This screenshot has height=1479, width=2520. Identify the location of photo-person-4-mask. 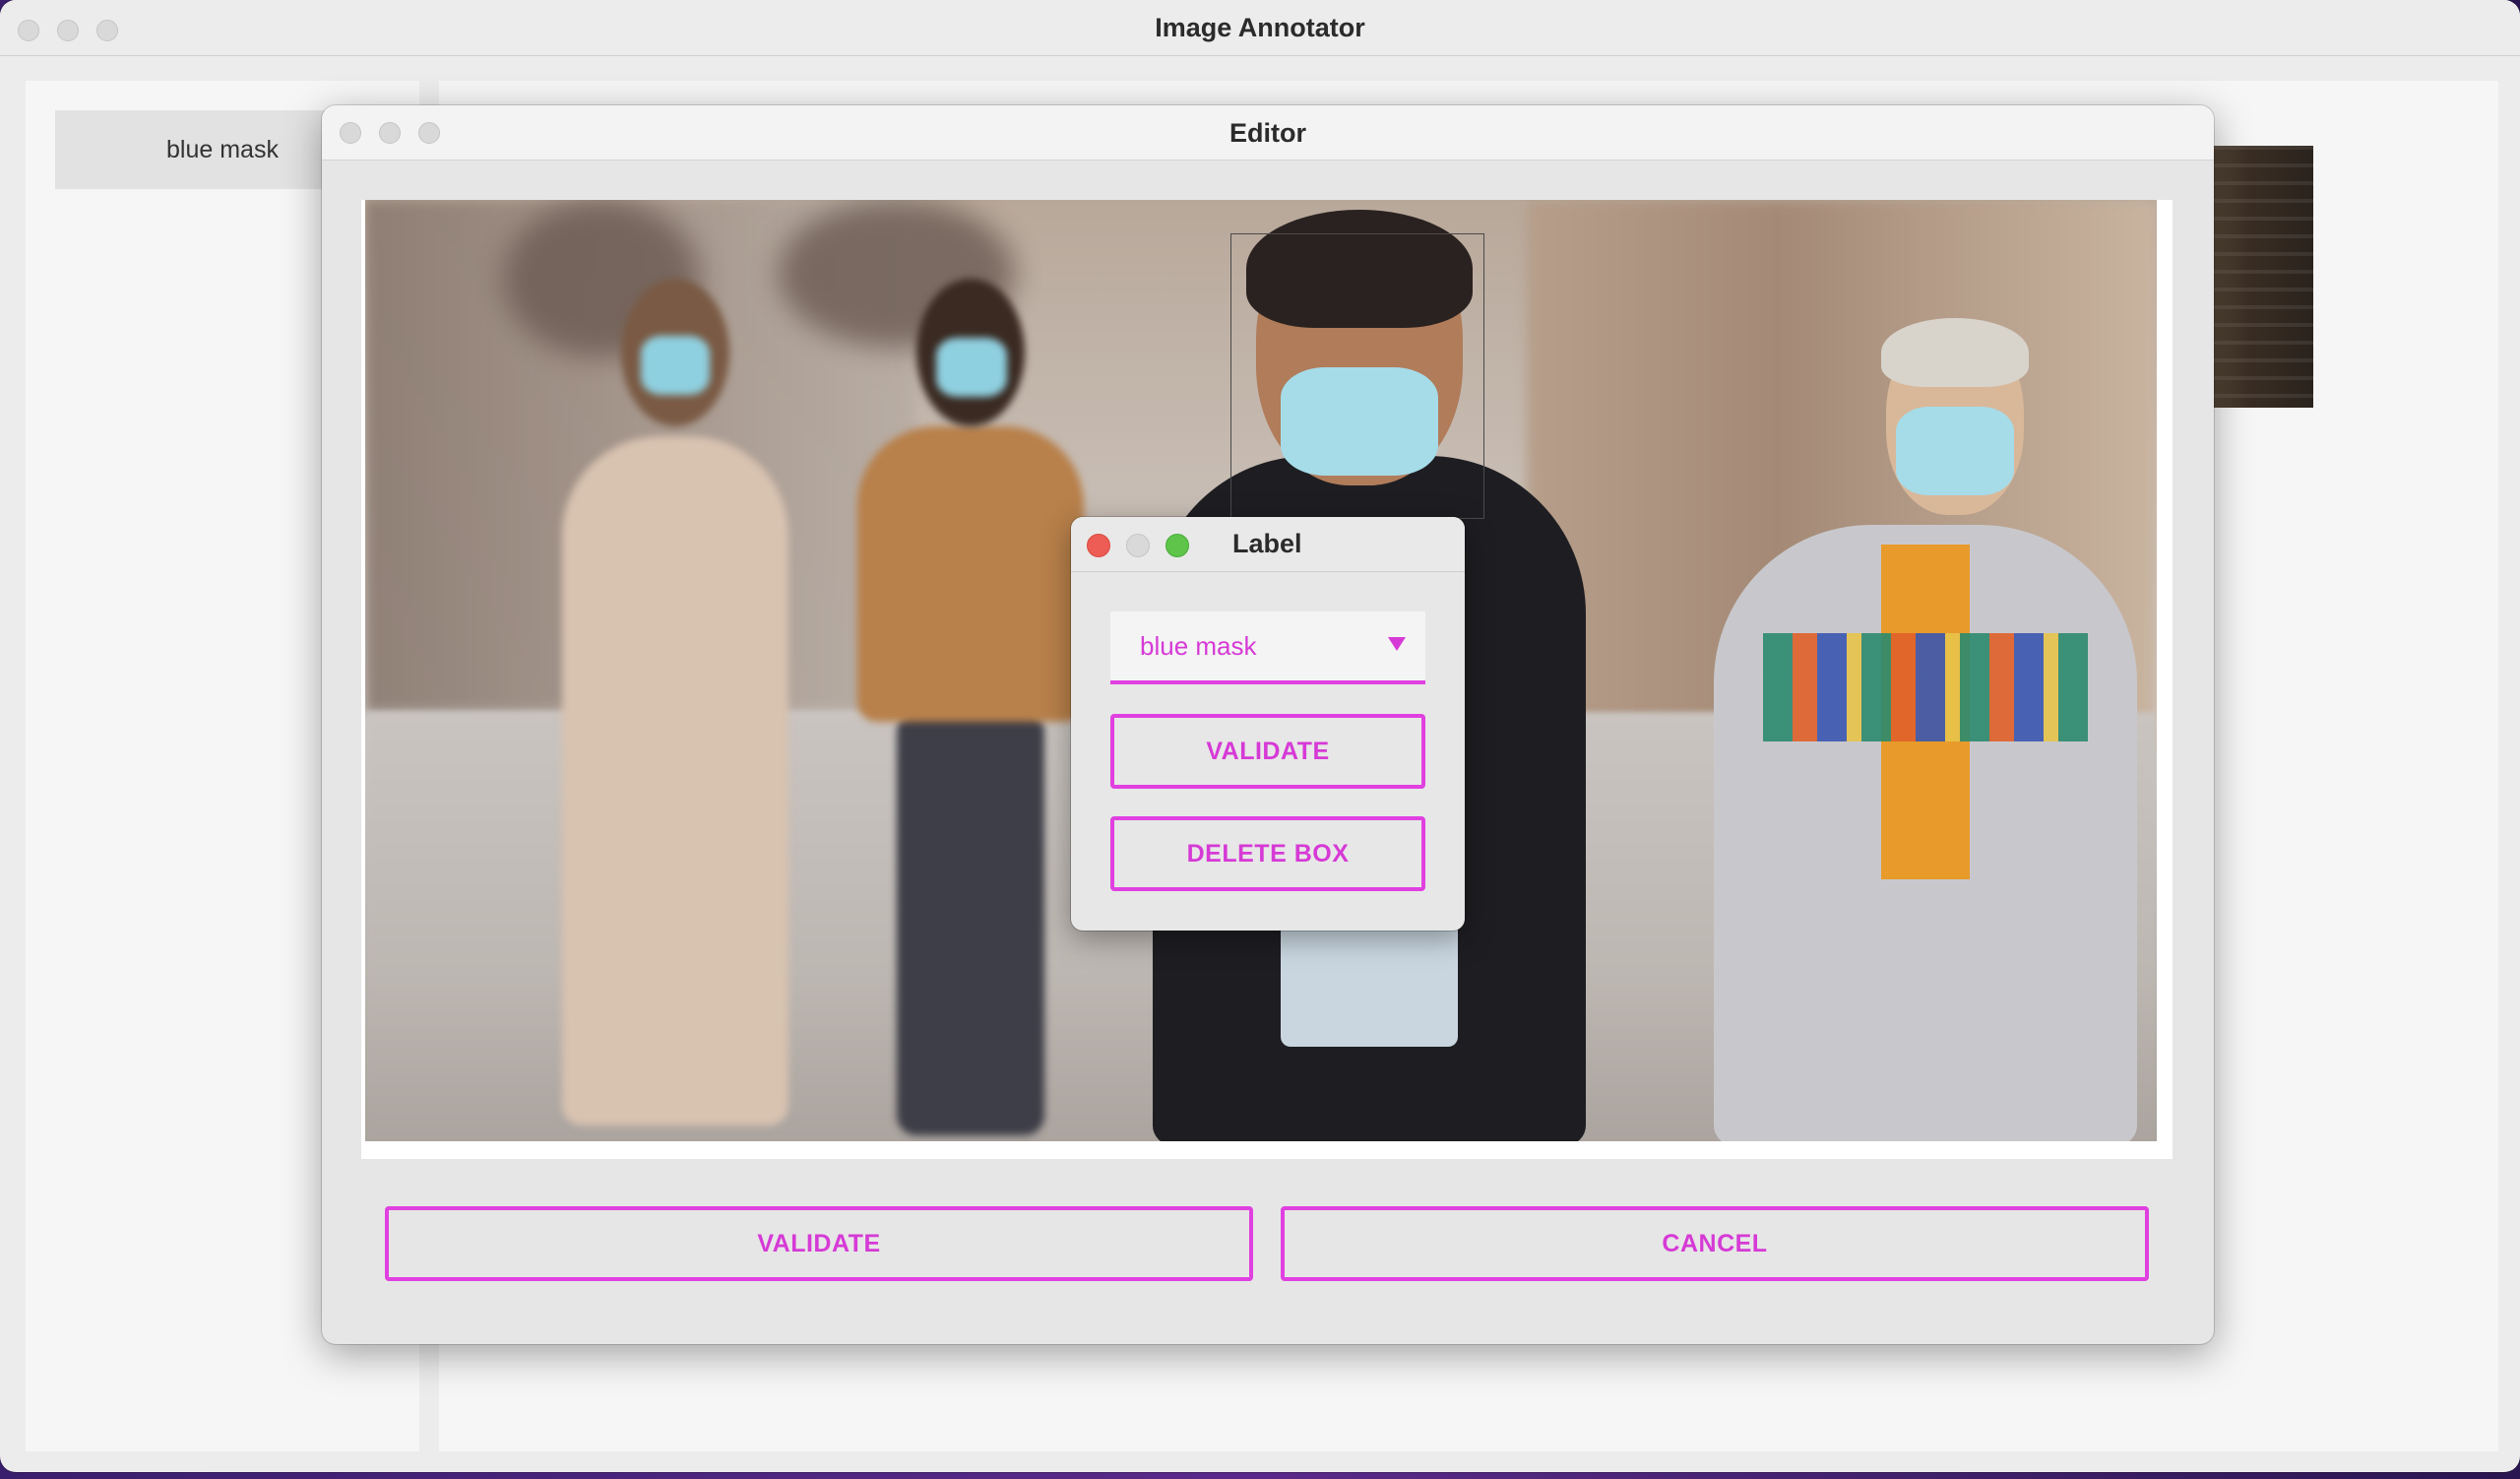
(1955, 451).